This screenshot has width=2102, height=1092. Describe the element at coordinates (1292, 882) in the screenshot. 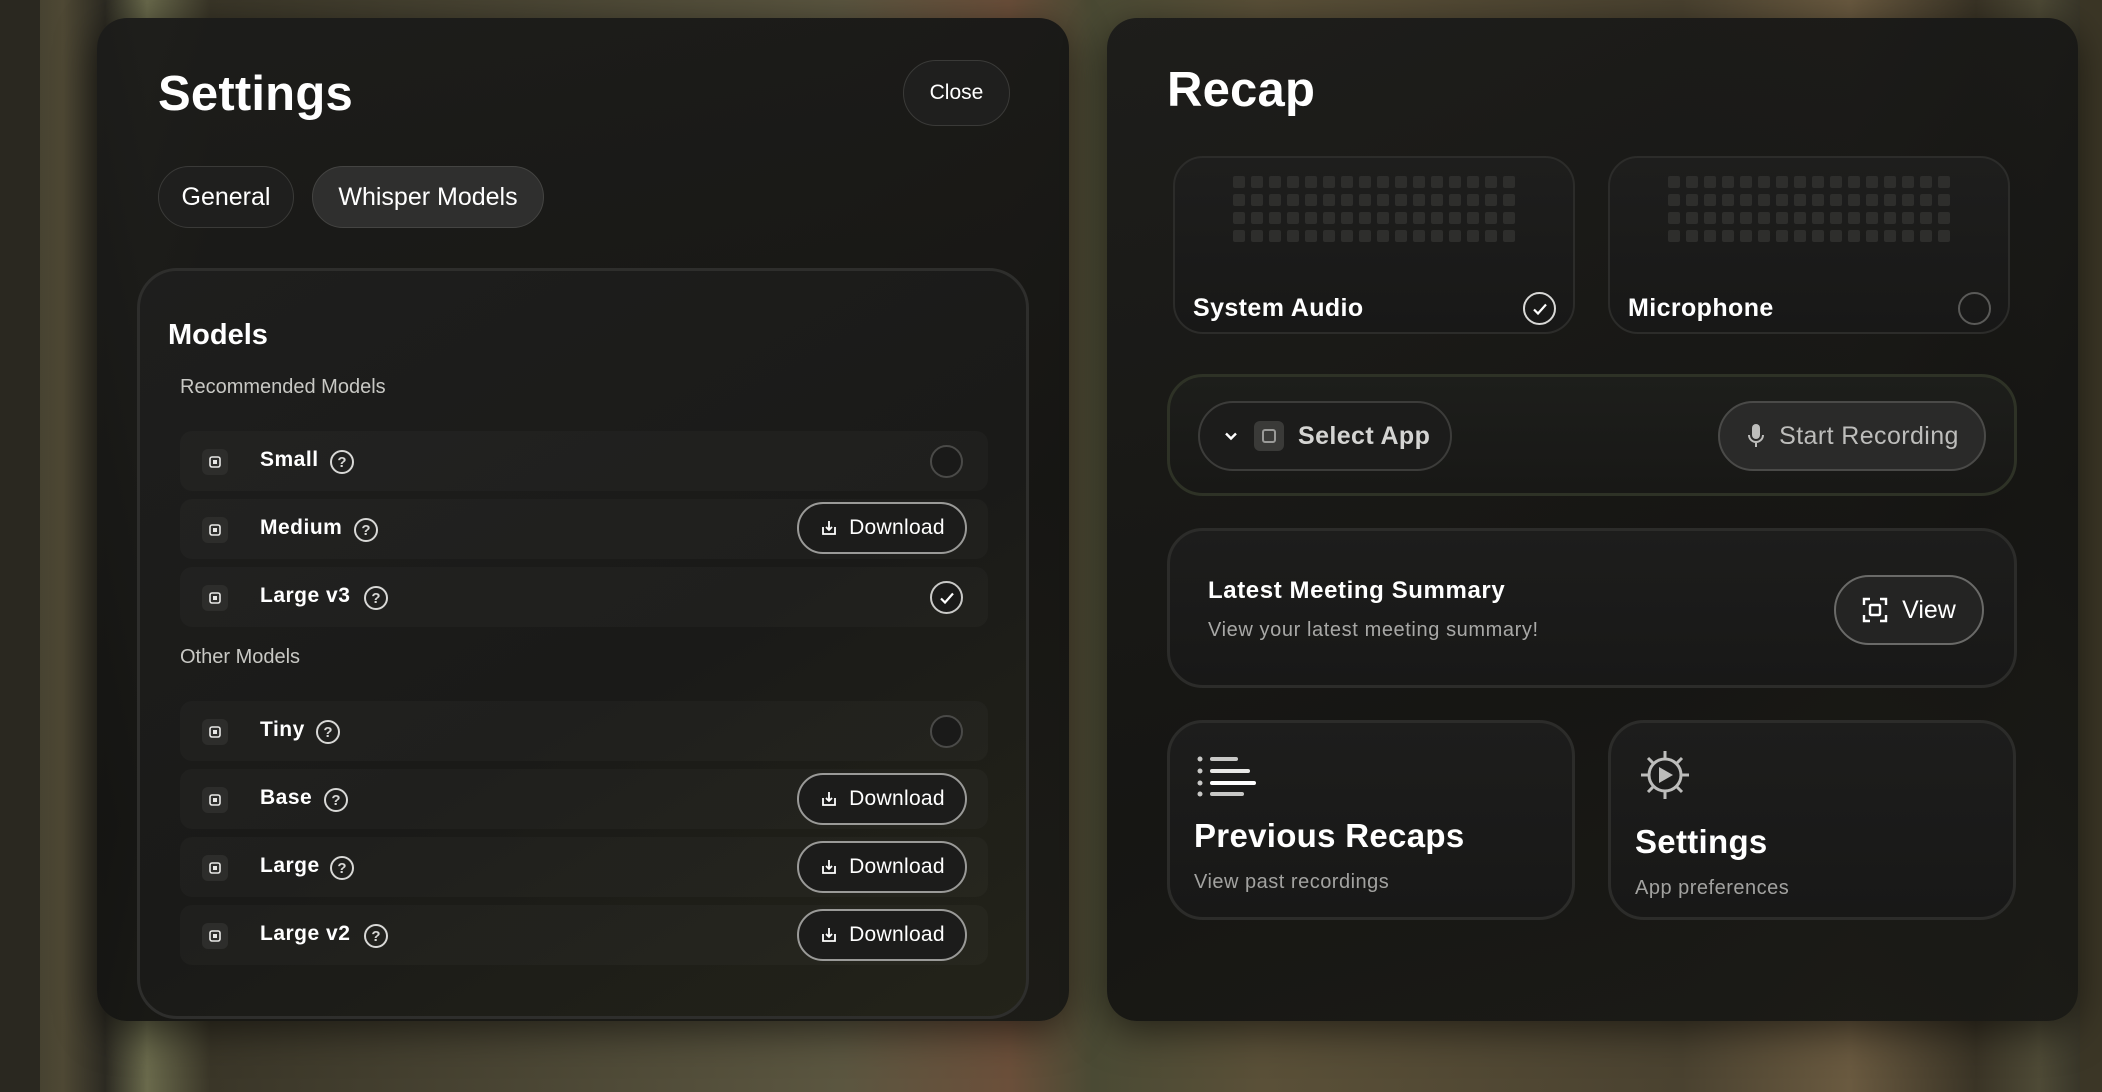

I see `previous-recaps-subtitle: View past recordings` at that location.